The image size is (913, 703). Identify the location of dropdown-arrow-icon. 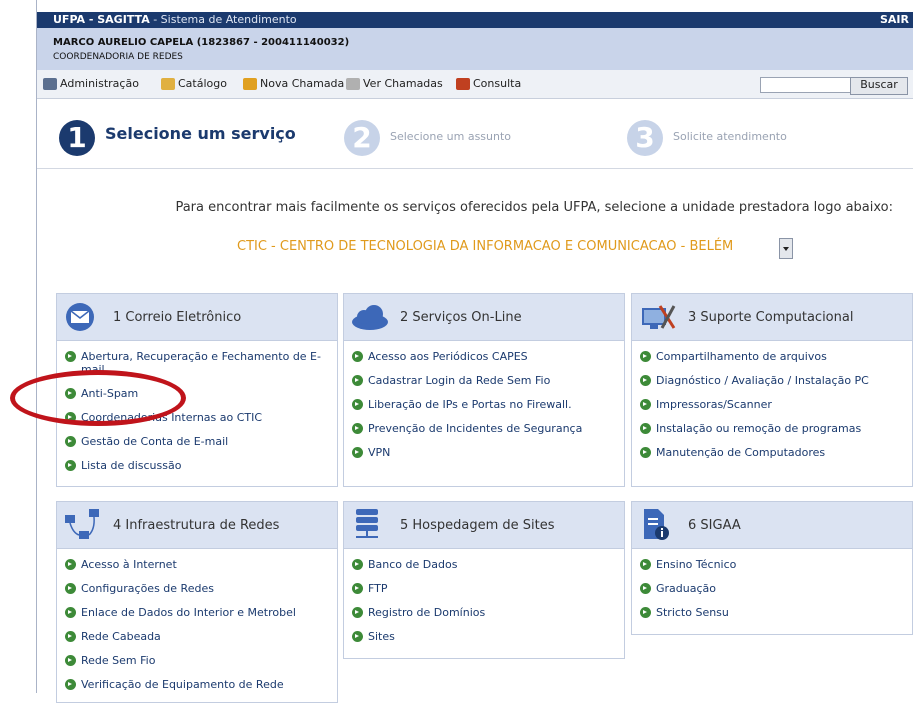
(786, 248).